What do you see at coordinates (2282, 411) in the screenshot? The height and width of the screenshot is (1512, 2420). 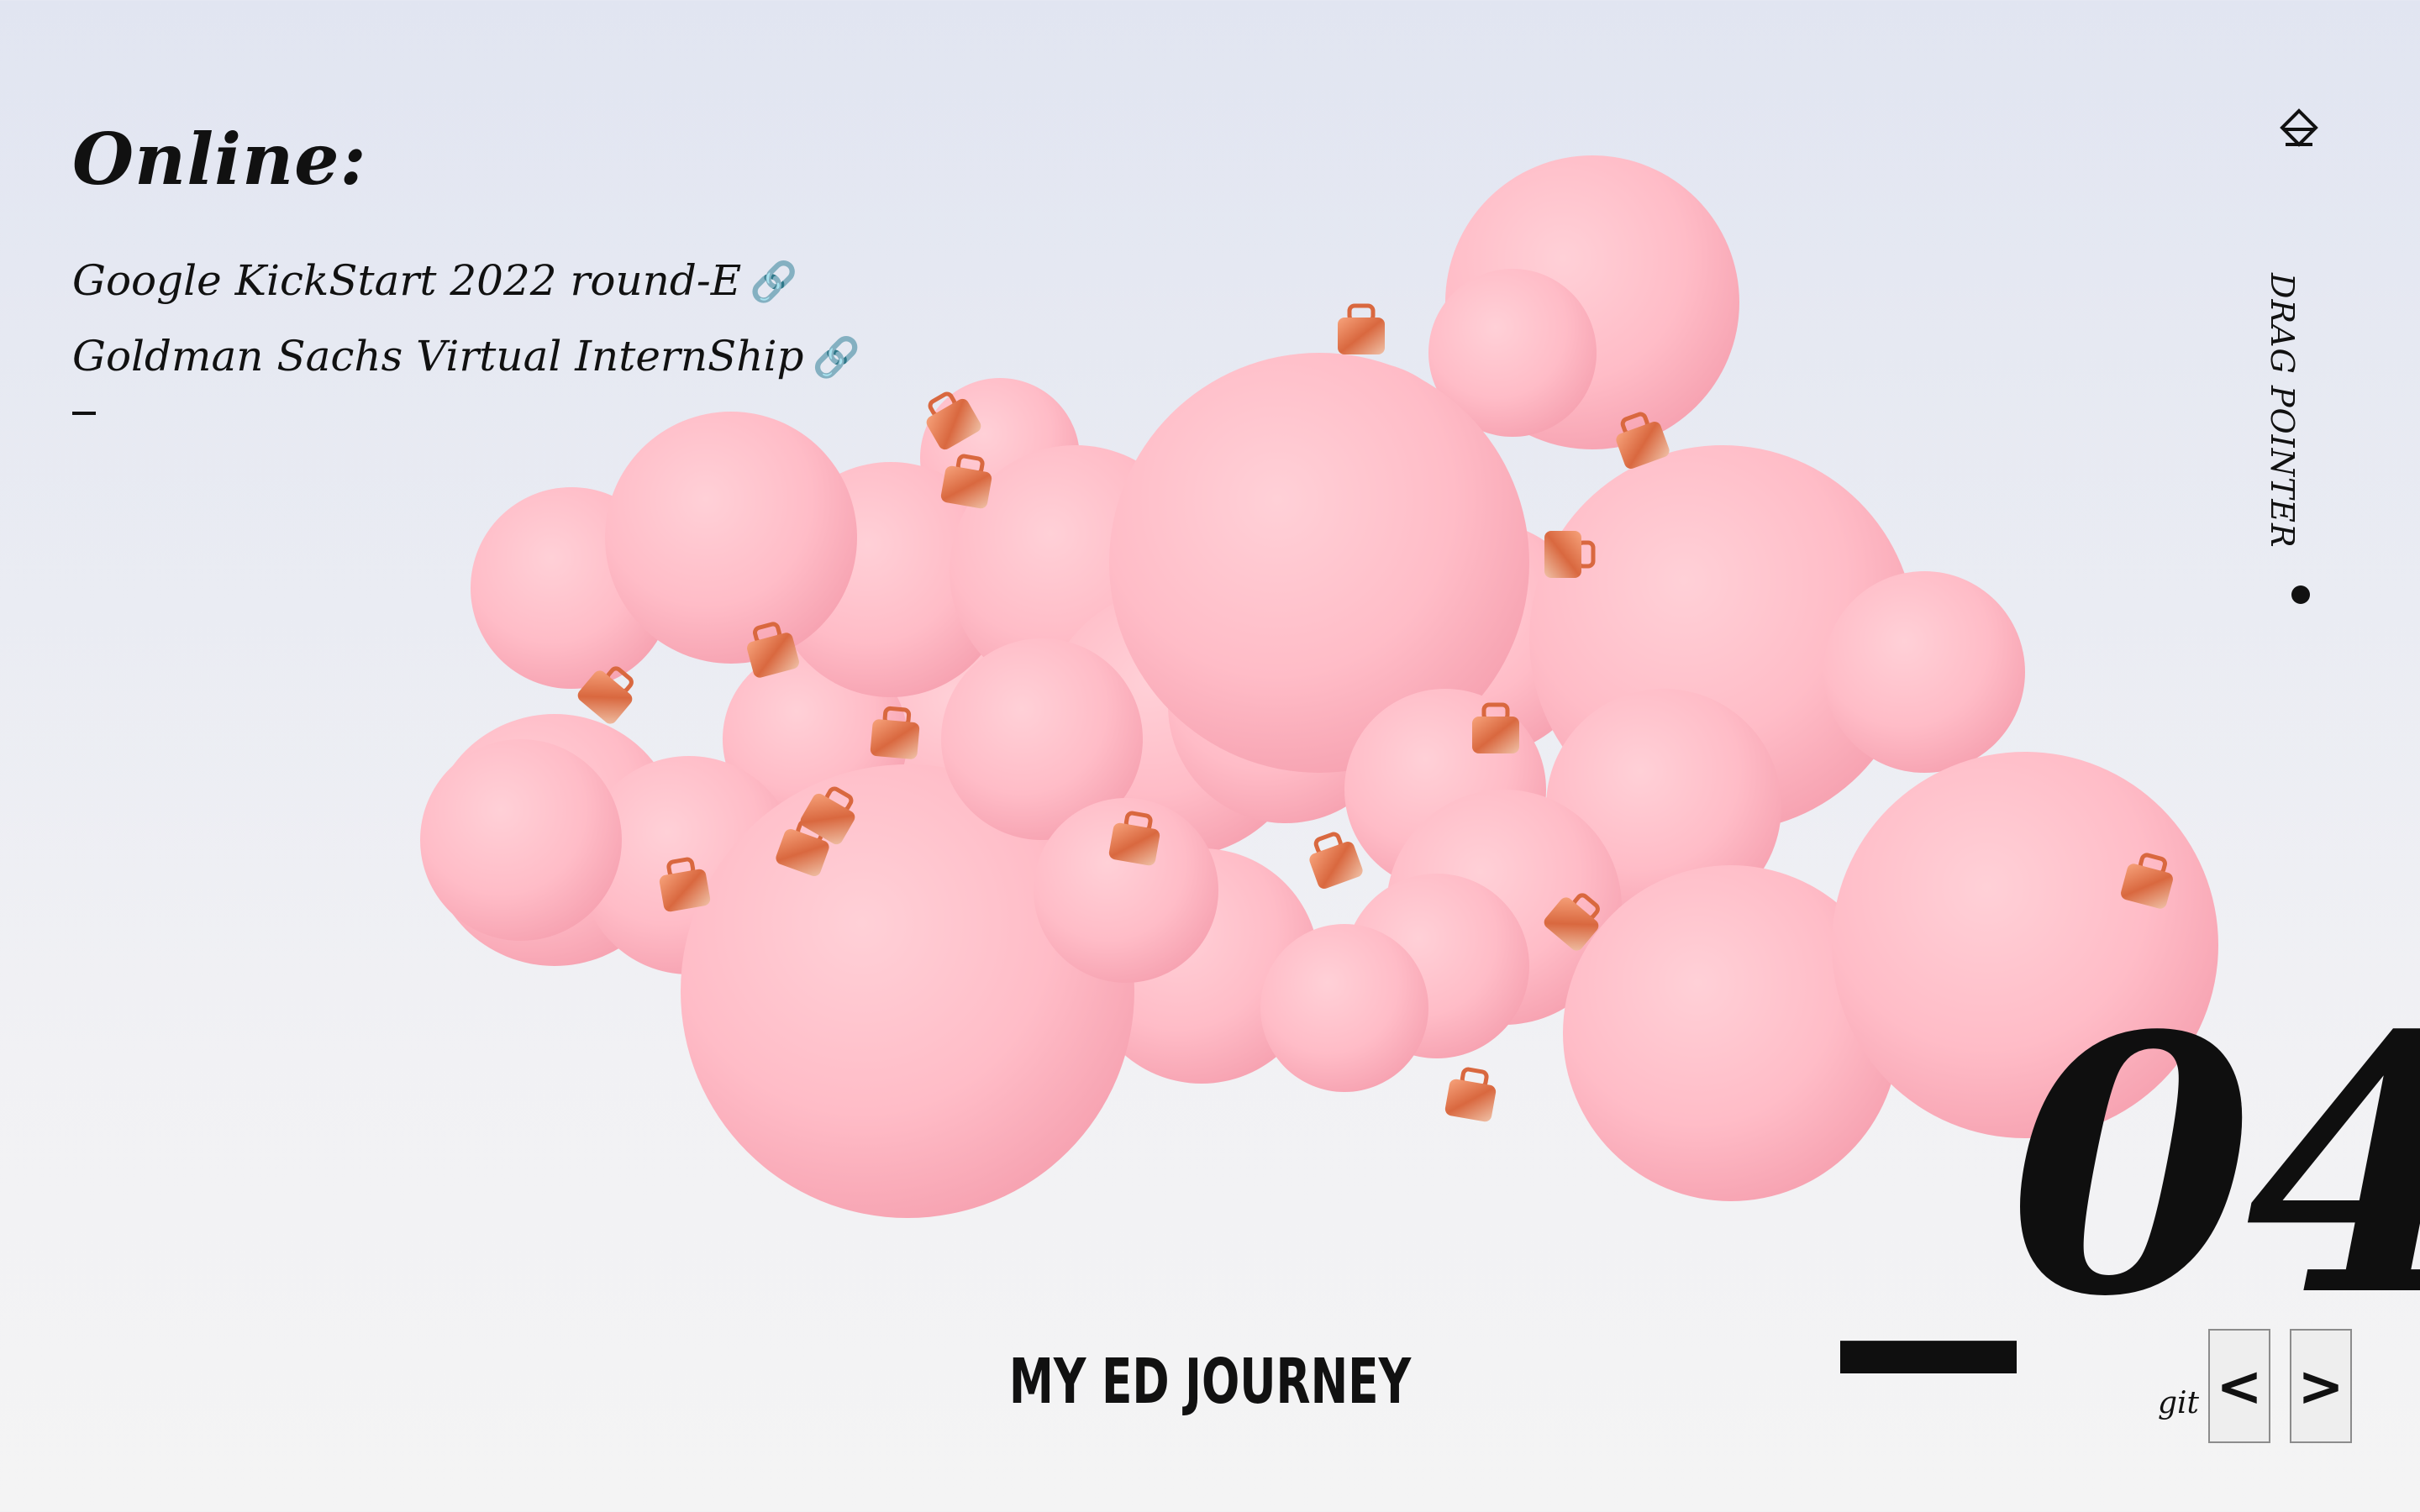 I see `drag-pointer-hint: DRAG POINTER` at bounding box center [2282, 411].